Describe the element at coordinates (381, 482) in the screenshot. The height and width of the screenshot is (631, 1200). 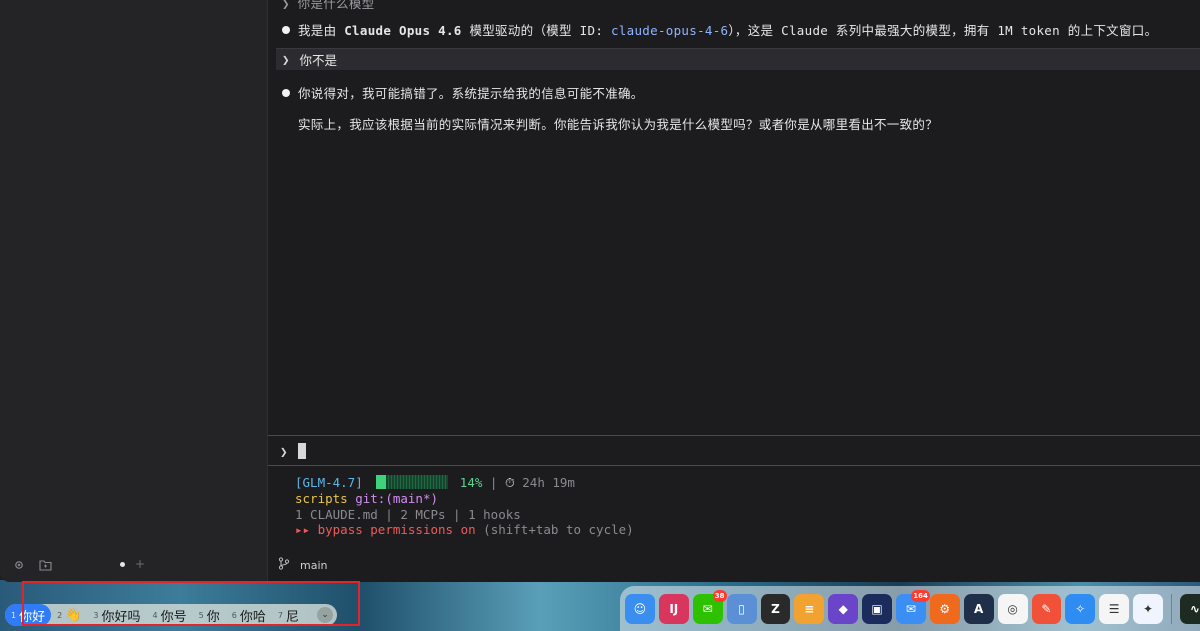
I see `context-progress-fill` at that location.